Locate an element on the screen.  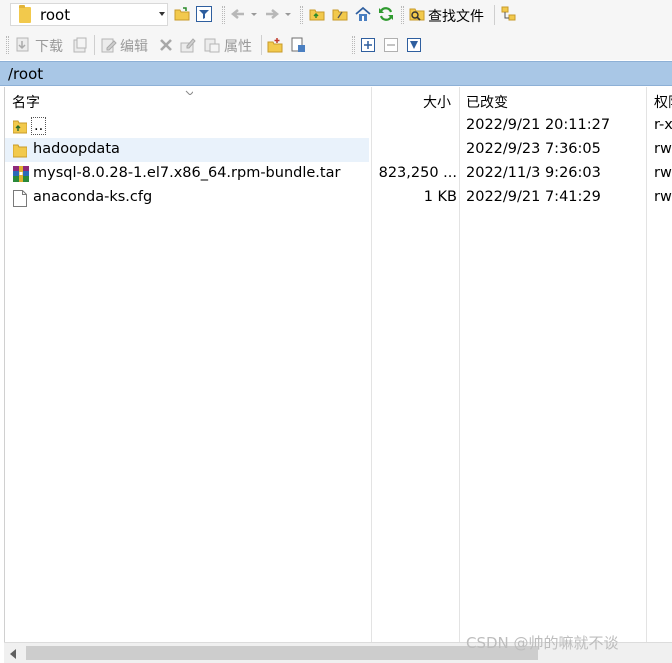
properties-button: 属性 is located at coordinates (238, 46).